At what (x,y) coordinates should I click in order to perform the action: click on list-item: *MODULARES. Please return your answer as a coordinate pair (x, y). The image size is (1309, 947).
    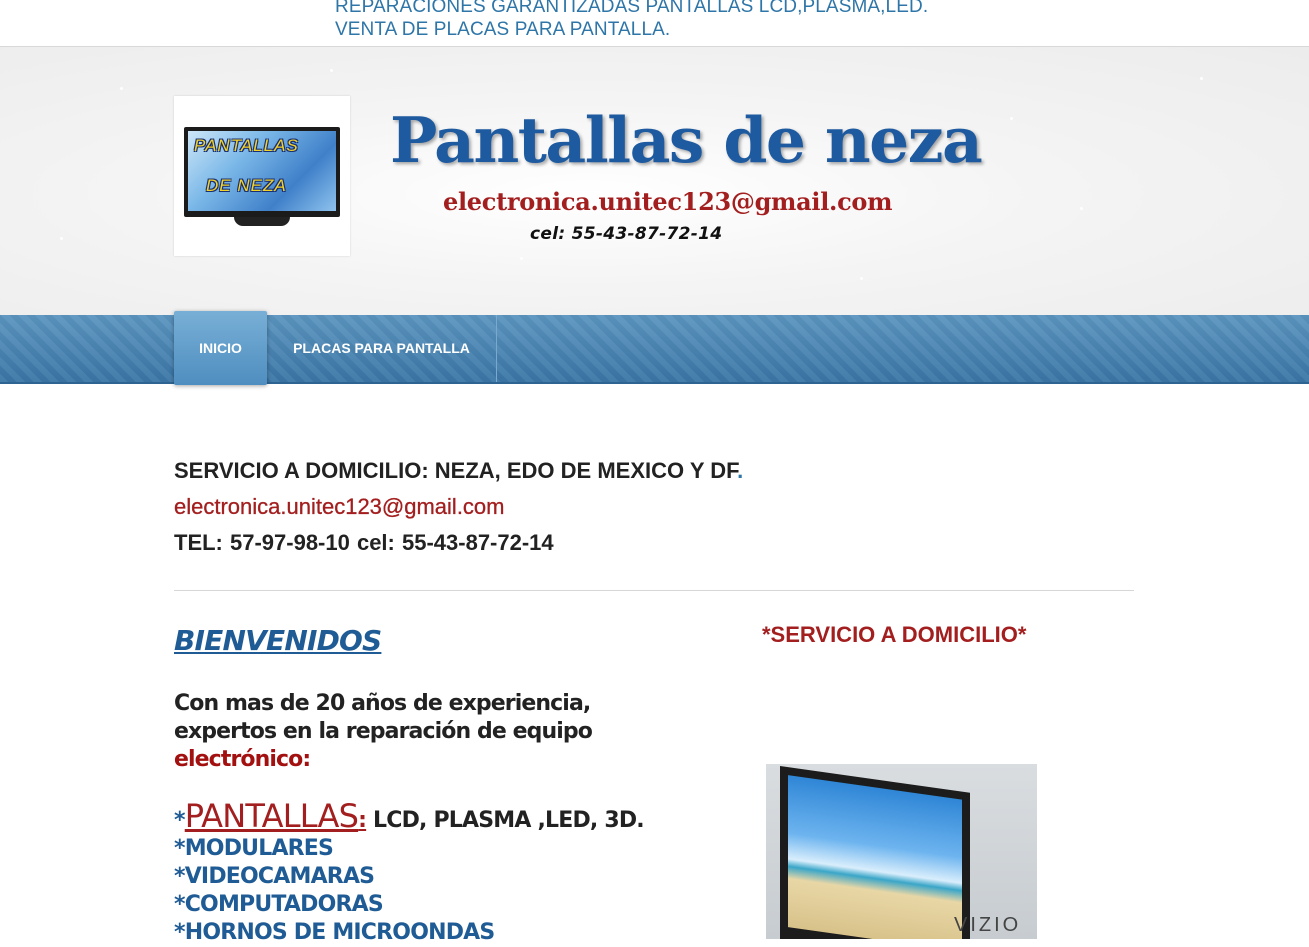
    Looking at the image, I should click on (254, 848).